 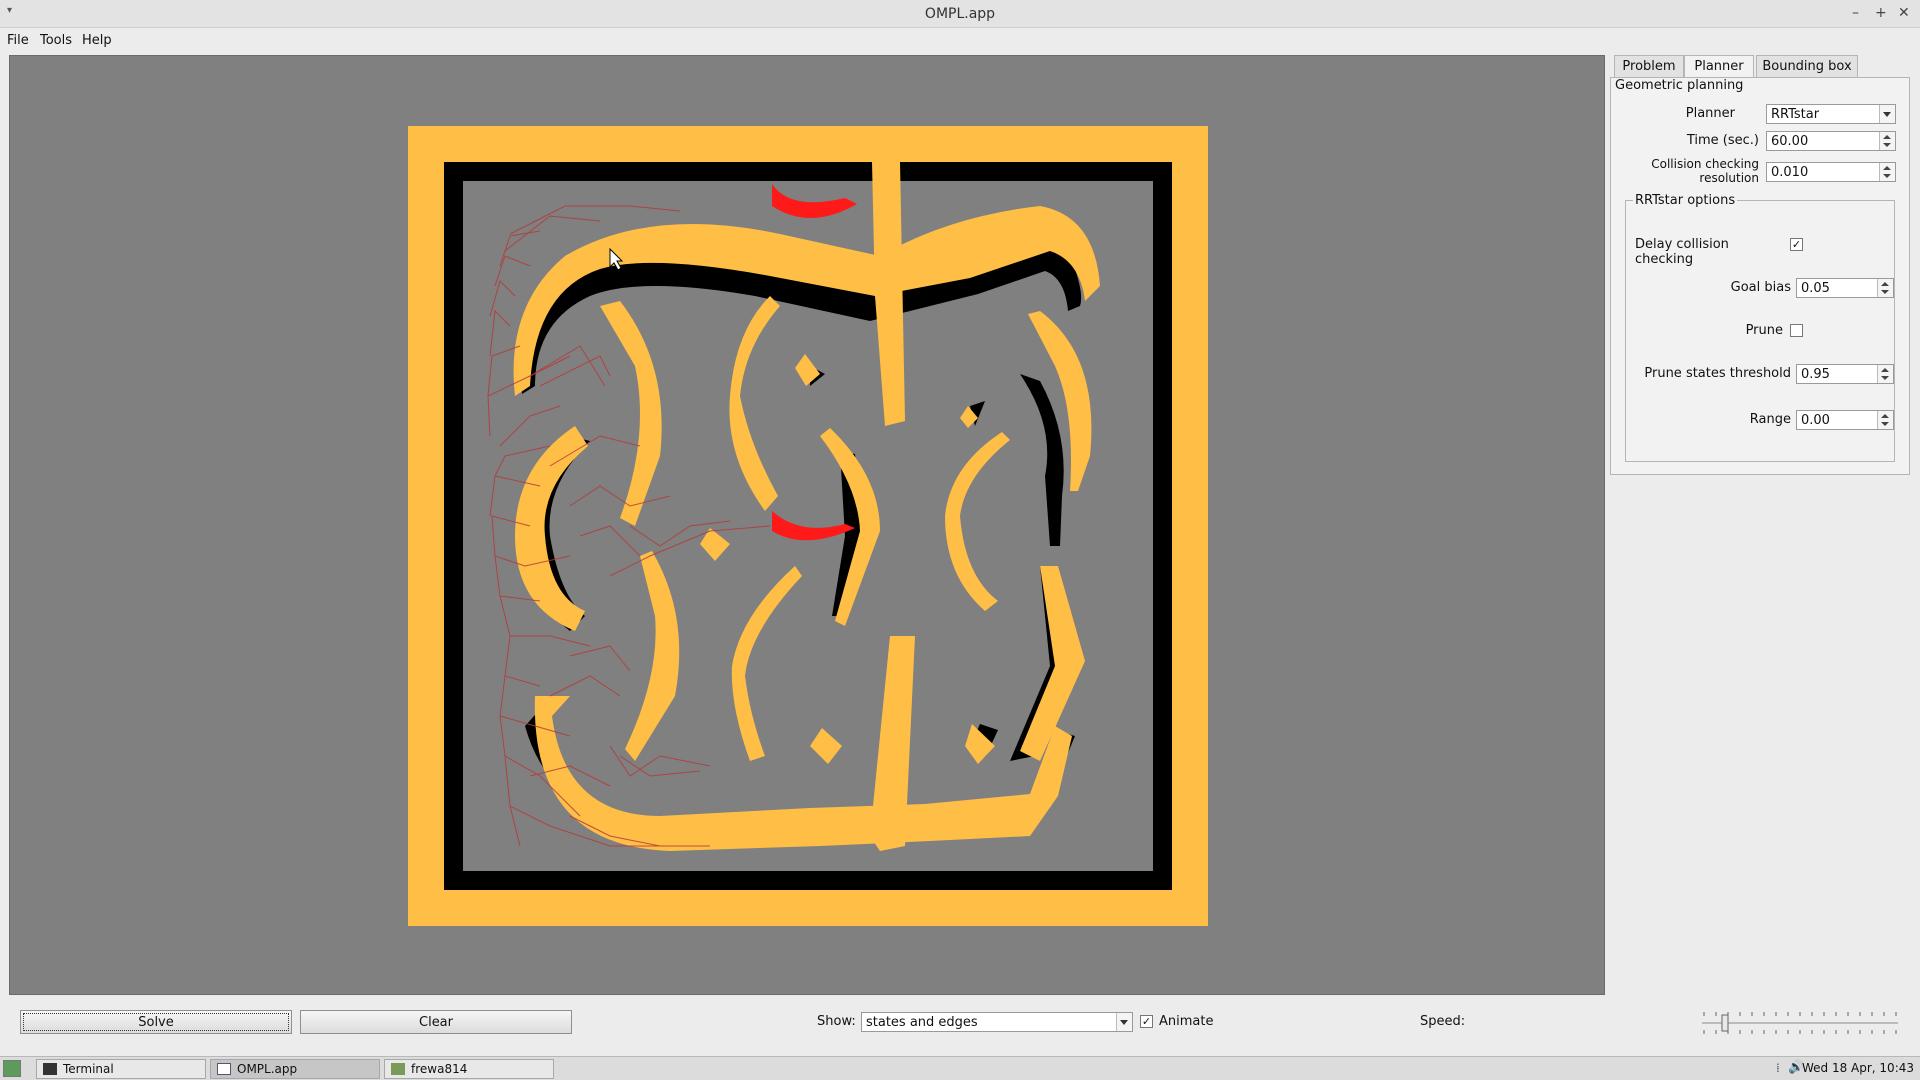 I want to click on taskbar-item-omplapp: OMPL.app, so click(x=295, y=1069).